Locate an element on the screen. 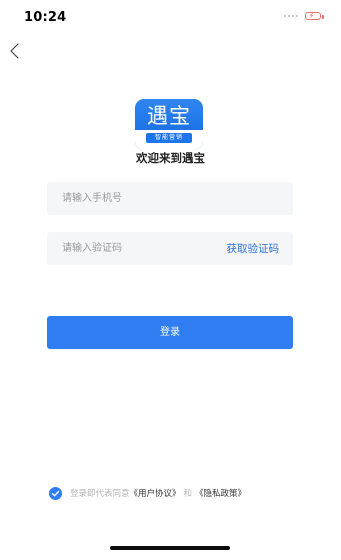 The image size is (341, 560). logo-main-text: 遇宝 is located at coordinates (169, 116).